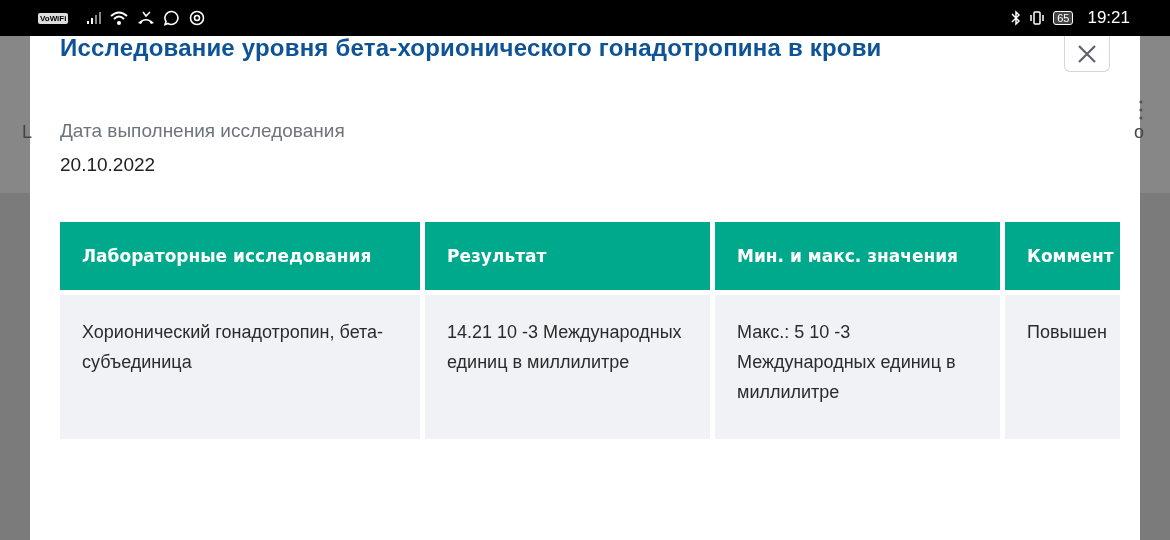 The width and height of the screenshot is (1170, 540). I want to click on date-label: Дата выполнения исследования, so click(203, 131).